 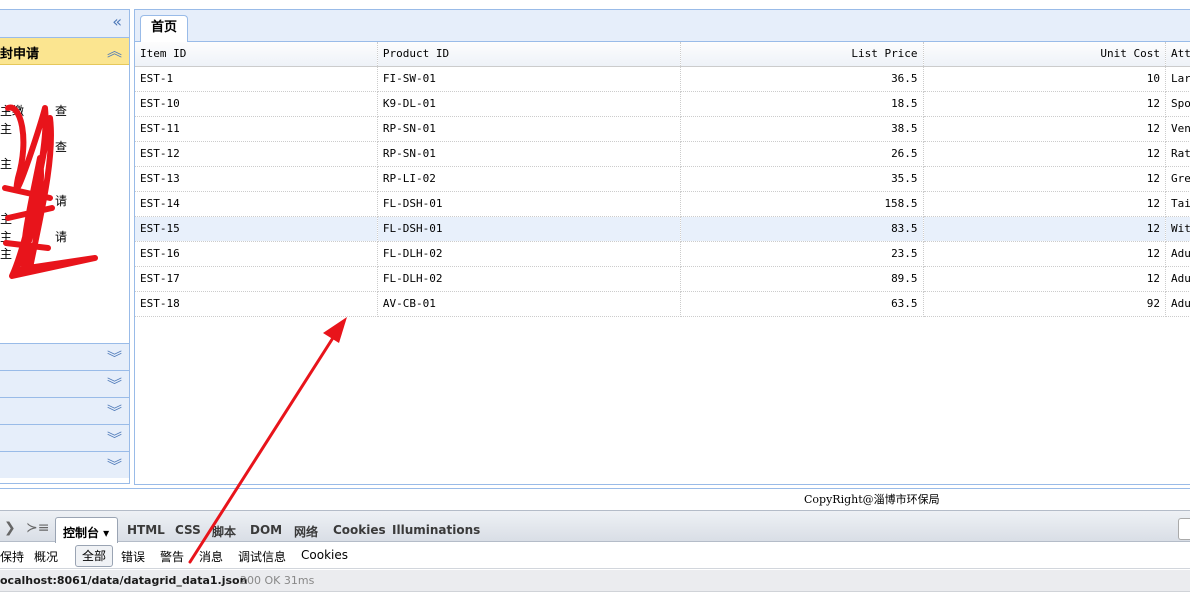 I want to click on table-row: EST-13 RP-LI-02 35.5 12 Gre, so click(x=662, y=179).